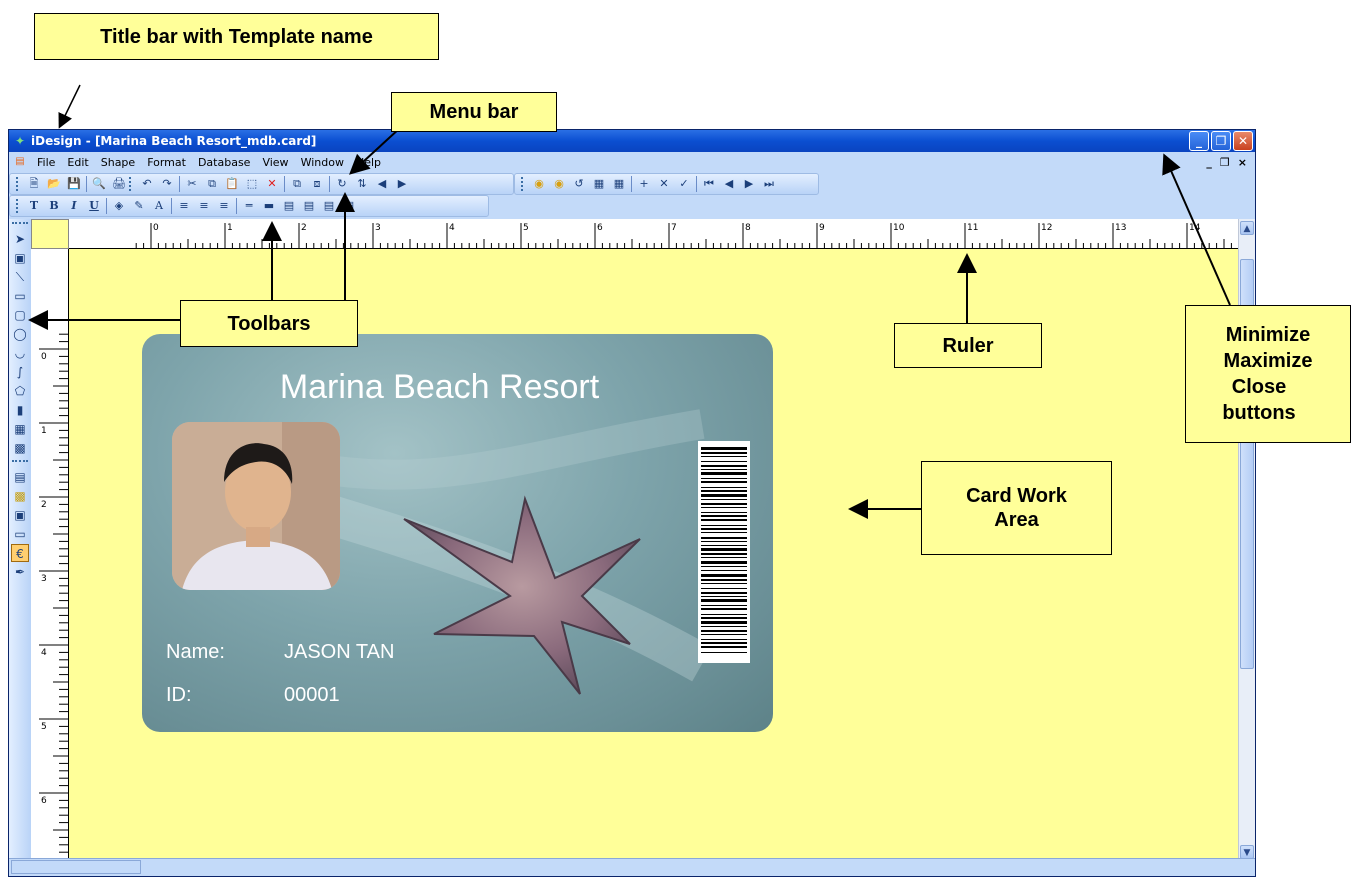 The width and height of the screenshot is (1351, 877). What do you see at coordinates (579, 184) in the screenshot?
I see `refresh-icon: ↺` at bounding box center [579, 184].